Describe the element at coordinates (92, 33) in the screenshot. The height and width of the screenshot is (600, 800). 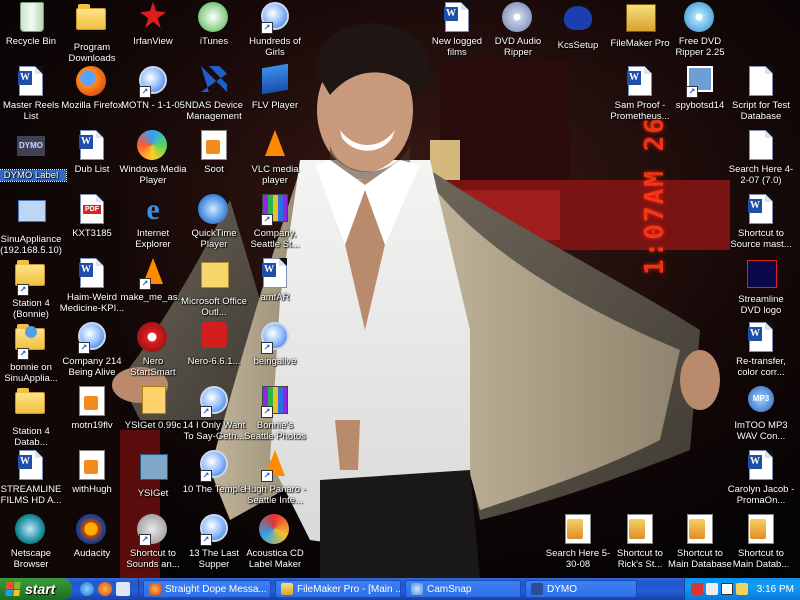
I see `program-downloads-icon: Program Downloads` at that location.